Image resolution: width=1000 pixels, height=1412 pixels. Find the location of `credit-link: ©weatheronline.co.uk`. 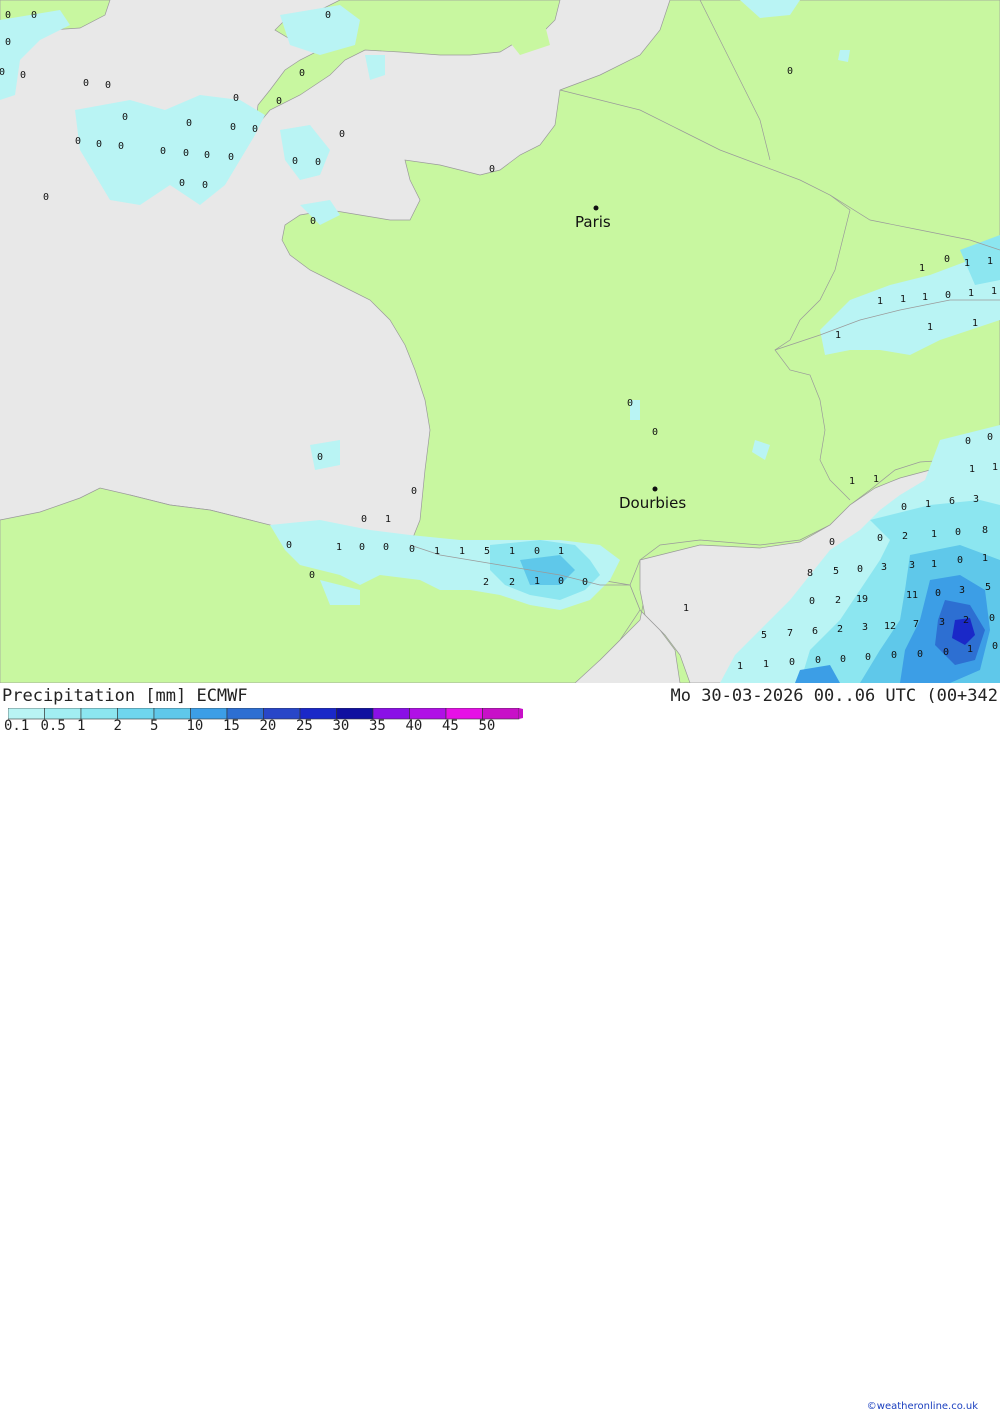

credit-link: ©weatheronline.co.uk is located at coordinates (922, 1406).